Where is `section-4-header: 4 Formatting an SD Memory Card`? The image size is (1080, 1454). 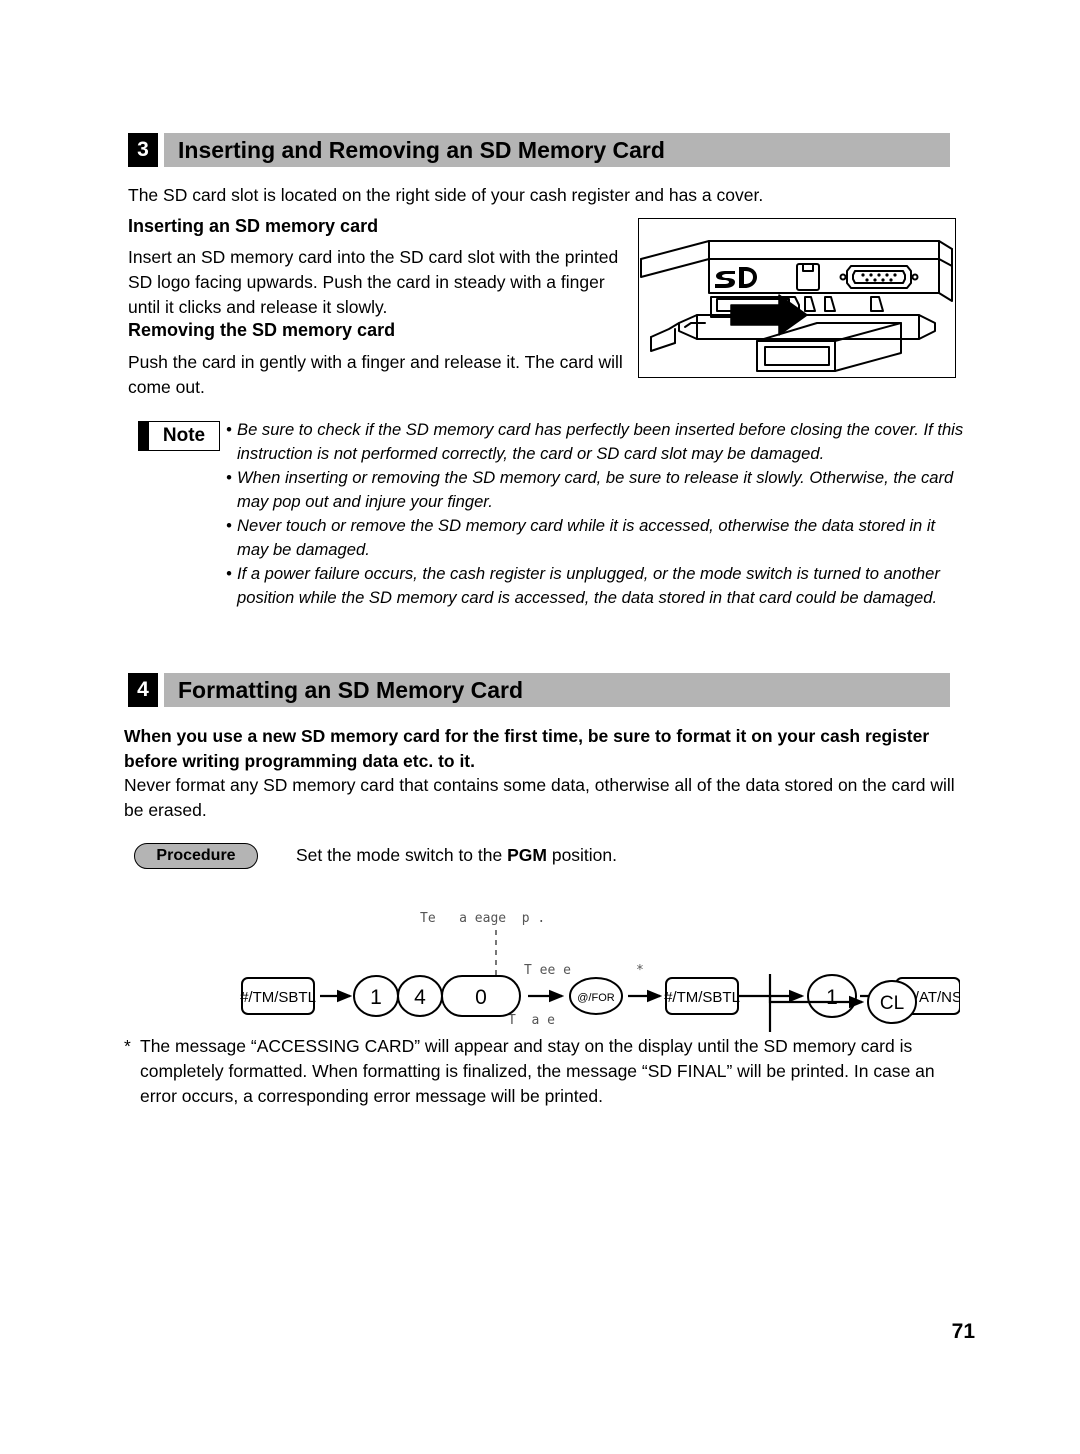 section-4-header: 4 Formatting an SD Memory Card is located at coordinates (539, 690).